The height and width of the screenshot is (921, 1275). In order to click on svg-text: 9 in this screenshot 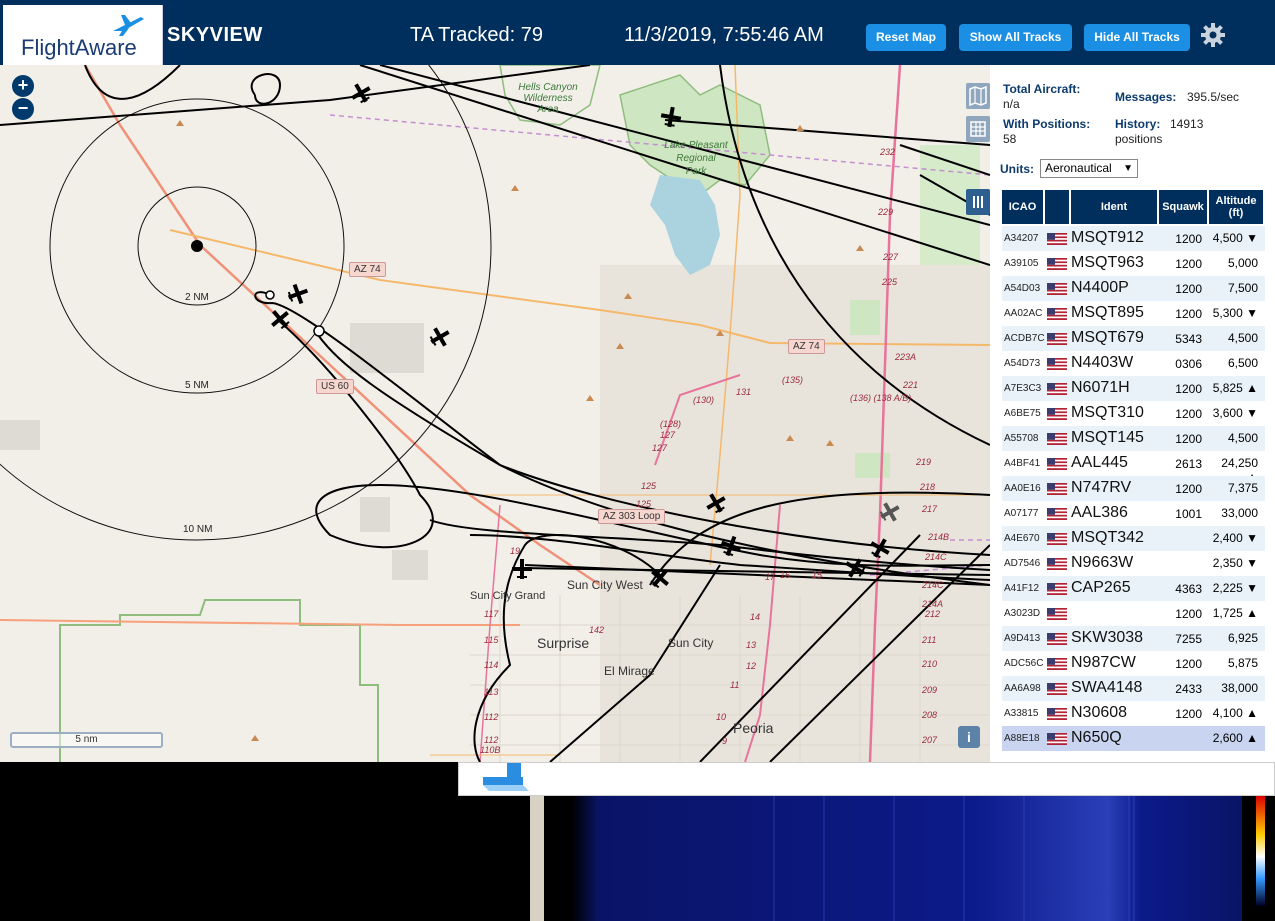, I will do `click(724, 741)`.